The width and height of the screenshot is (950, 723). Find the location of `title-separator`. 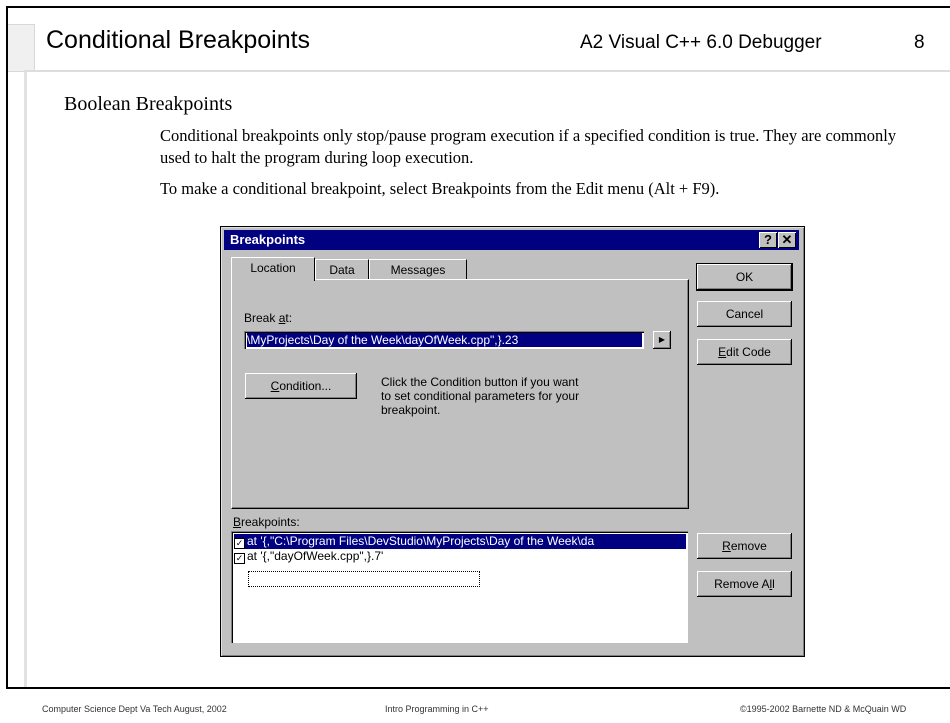

title-separator is located at coordinates (487, 71).